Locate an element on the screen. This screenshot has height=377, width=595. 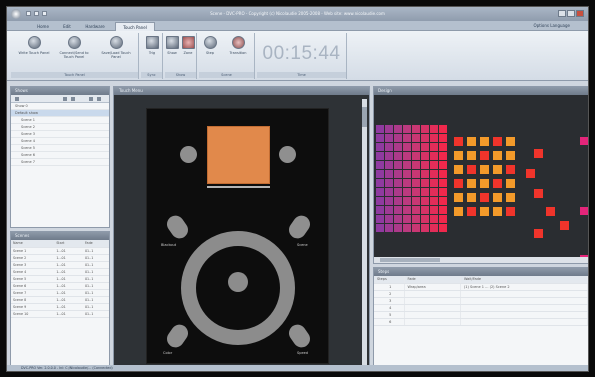
right-round-button is located at coordinates (287, 154).